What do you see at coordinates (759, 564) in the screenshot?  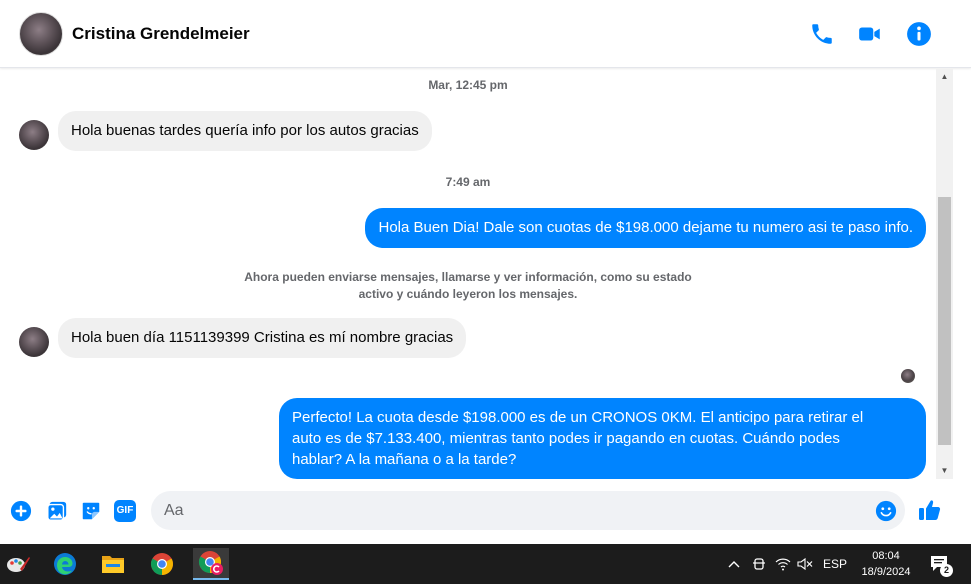 I see `meet-now-icon` at bounding box center [759, 564].